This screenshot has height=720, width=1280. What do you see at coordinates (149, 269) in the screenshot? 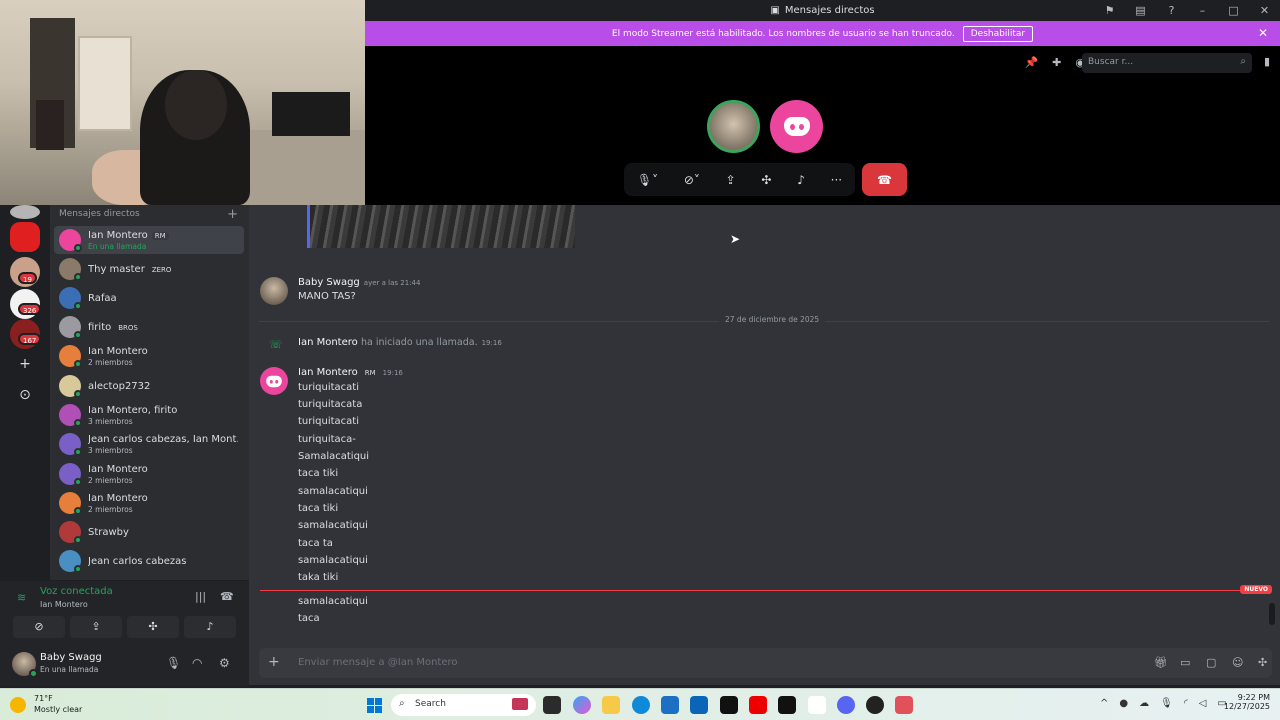
I see `dm-item: Thy master ZERO` at bounding box center [149, 269].